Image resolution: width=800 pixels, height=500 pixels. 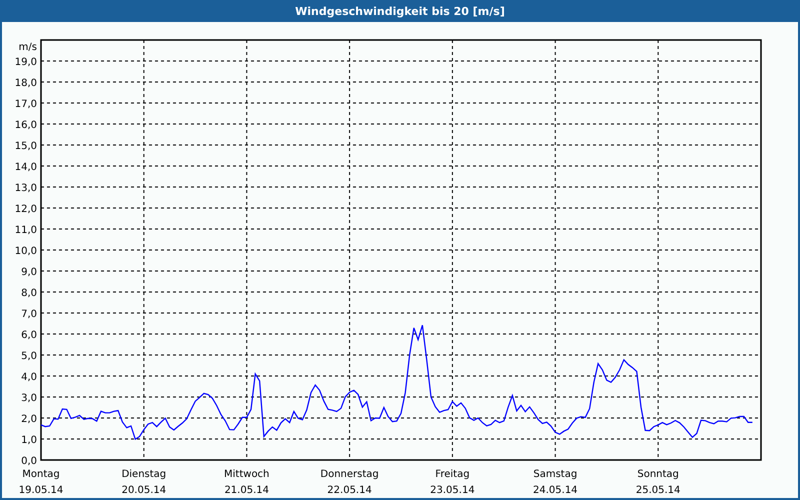 I want to click on y-tick-label: 5,0, so click(x=29, y=356).